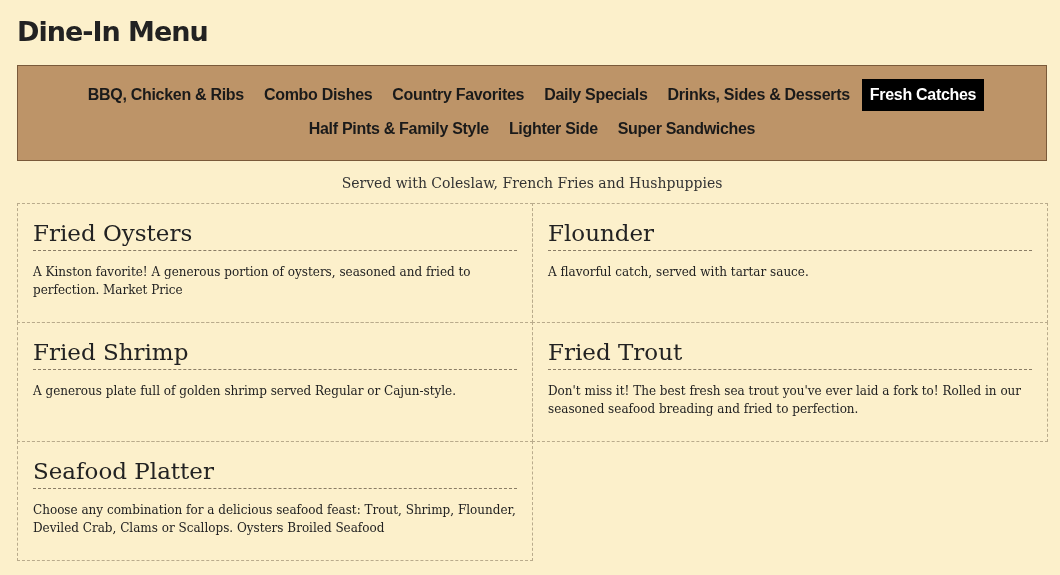 The height and width of the screenshot is (575, 1060). What do you see at coordinates (245, 391) in the screenshot?
I see `item-description: A generous plate full of golden shrimp served Regular or Cajun-style.` at bounding box center [245, 391].